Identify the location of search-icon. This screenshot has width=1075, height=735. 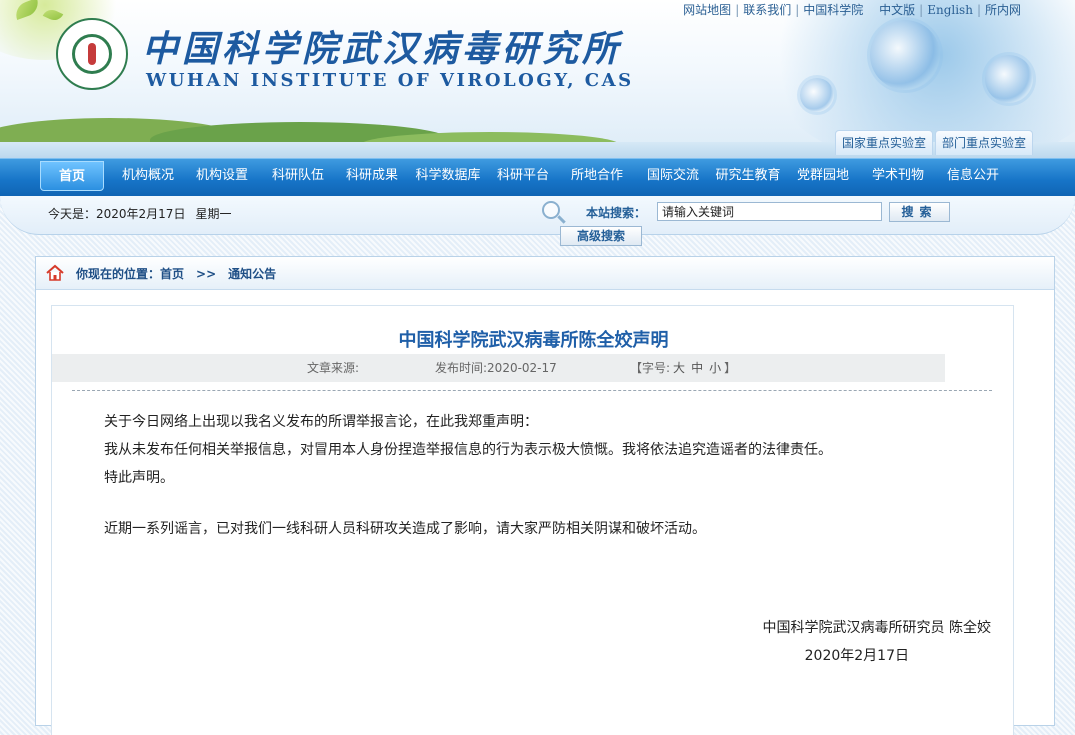
(551, 210).